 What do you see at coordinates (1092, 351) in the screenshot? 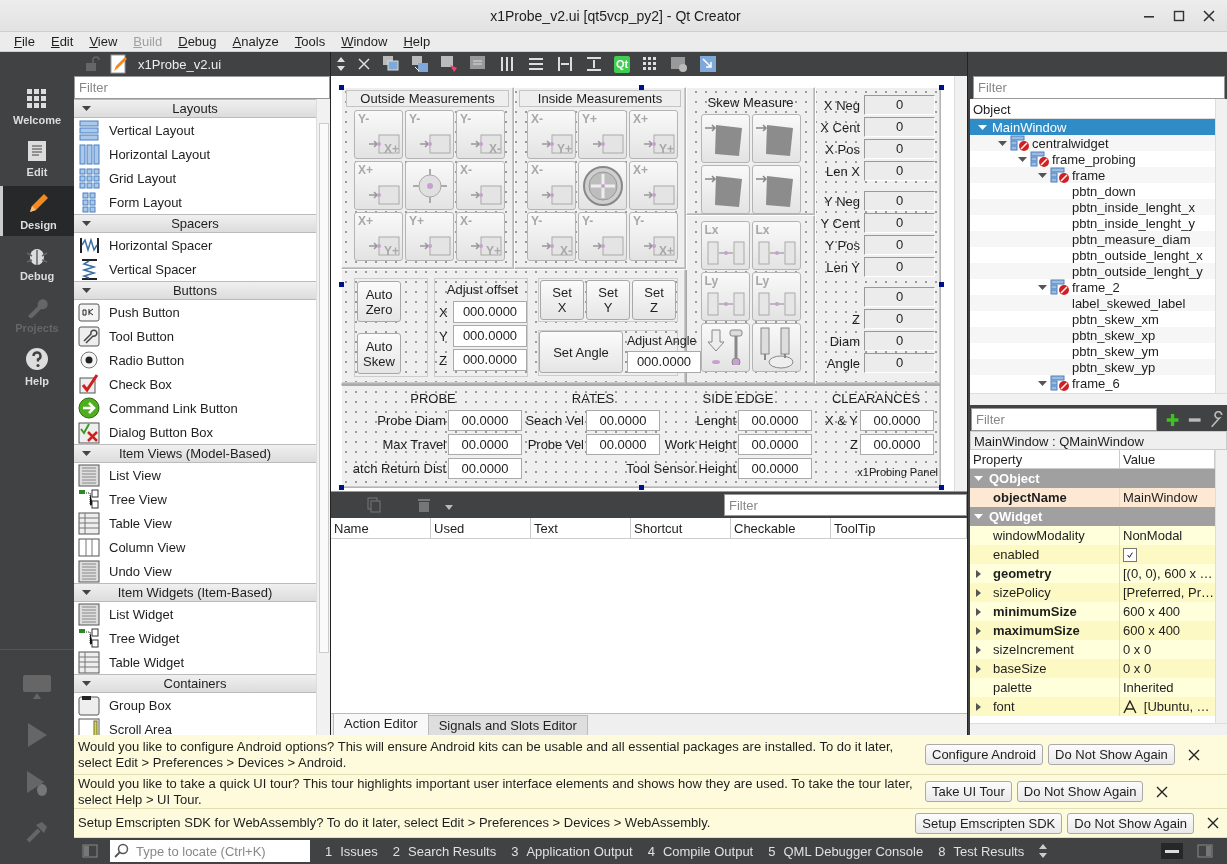
I see `tree-item: pbtn_skew_ym` at bounding box center [1092, 351].